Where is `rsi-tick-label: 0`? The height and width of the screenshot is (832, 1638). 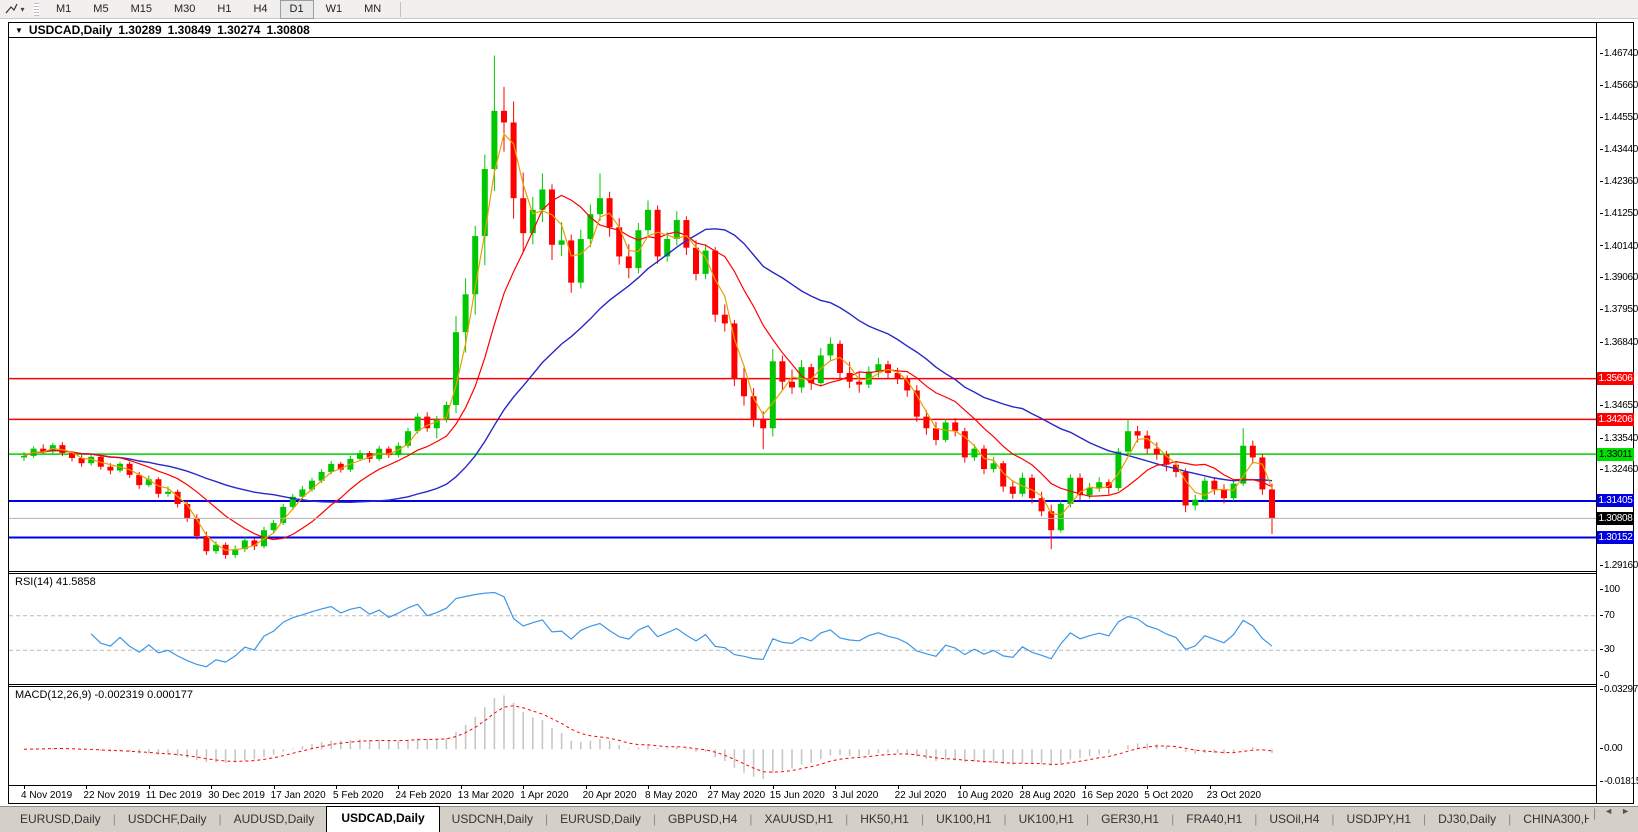
rsi-tick-label: 0 is located at coordinates (1615, 676).